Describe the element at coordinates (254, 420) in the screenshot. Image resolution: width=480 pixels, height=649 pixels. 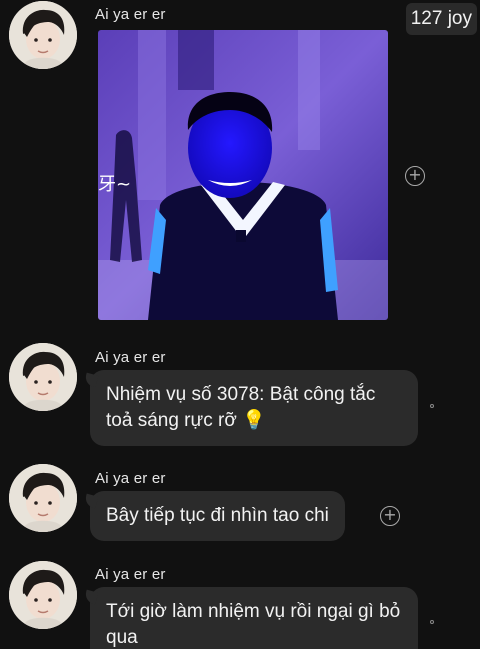
I see `lightbulb-icon: 💡` at that location.